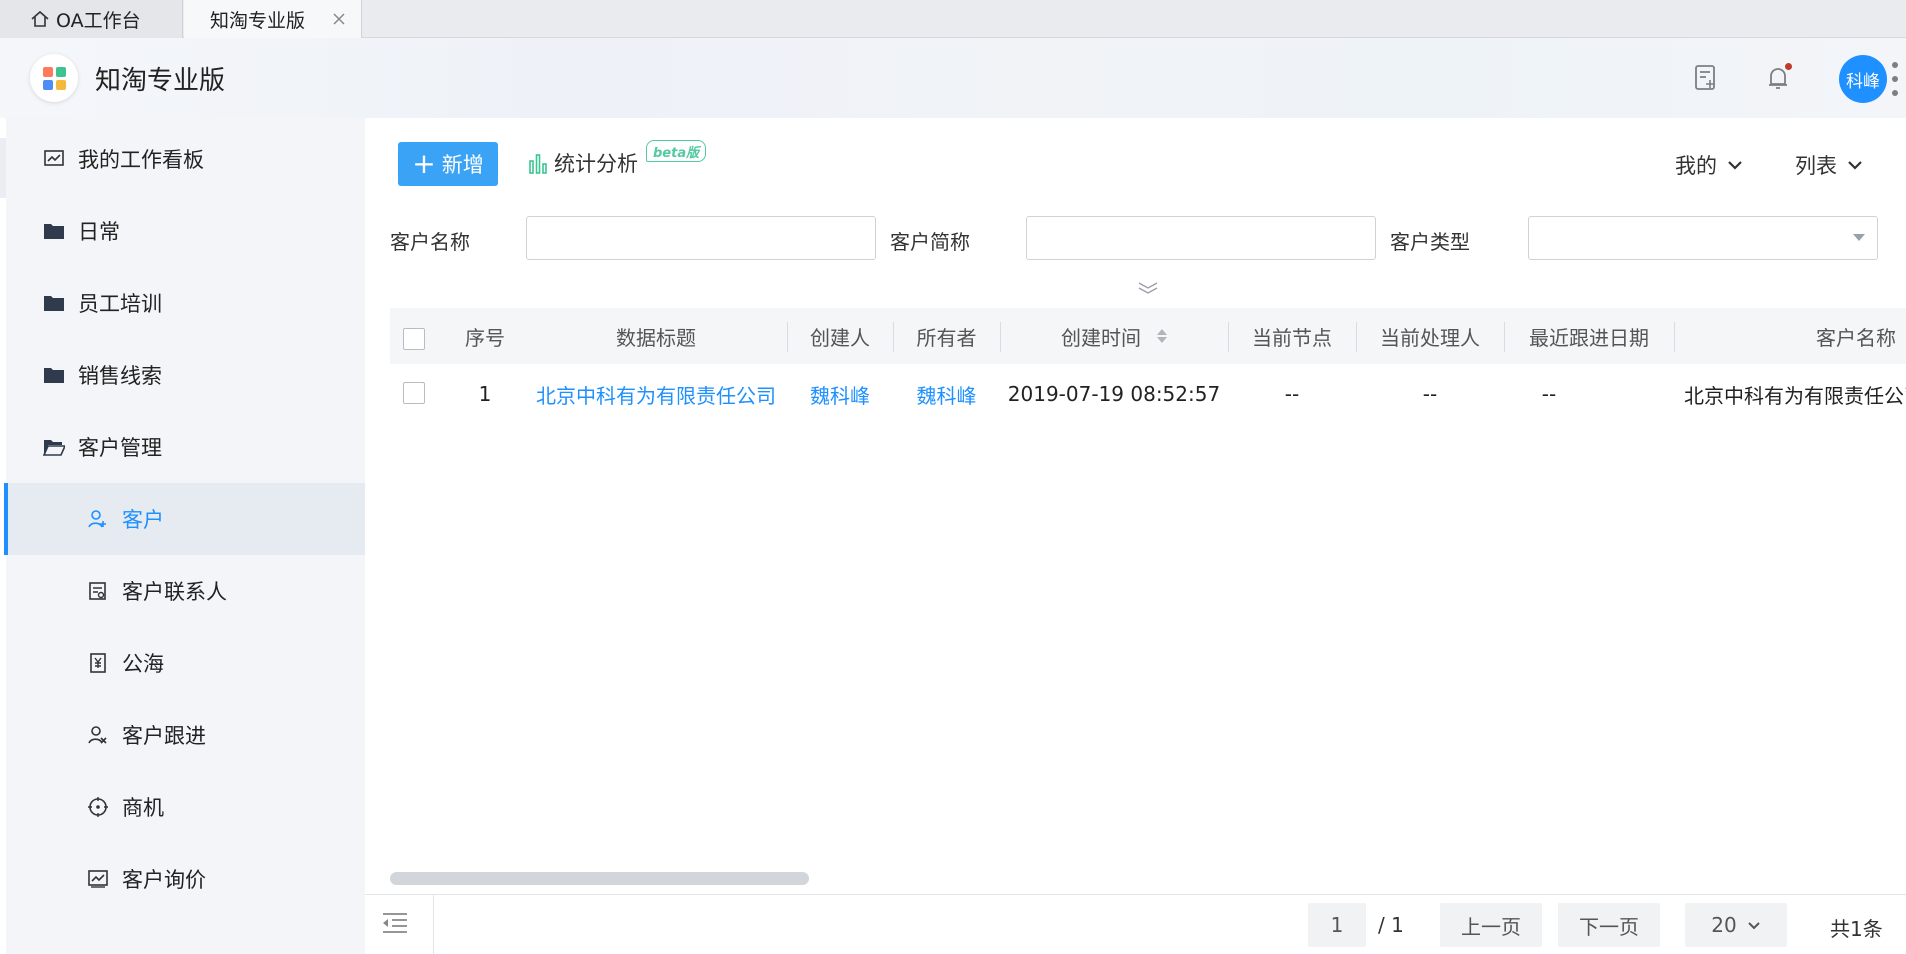 Image resolution: width=1906 pixels, height=954 pixels. Describe the element at coordinates (656, 336) in the screenshot. I see `column-header-title: 数据标题` at that location.